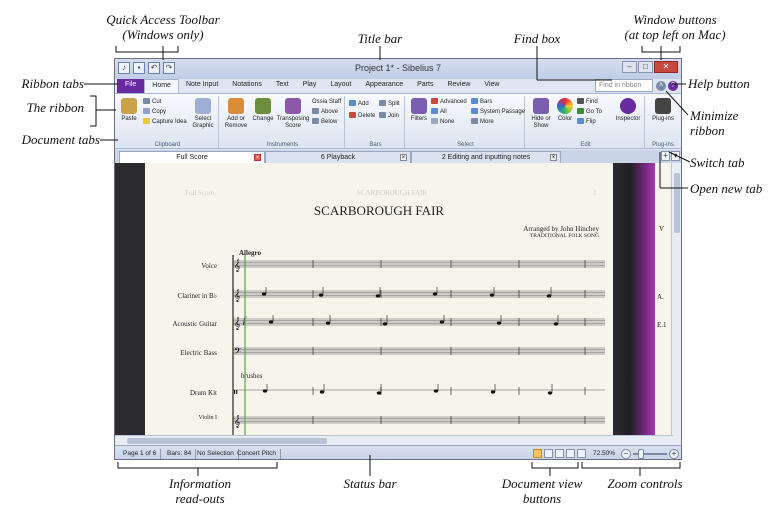 The width and height of the screenshot is (783, 518). What do you see at coordinates (559, 453) in the screenshot?
I see `single-page-view-icon` at bounding box center [559, 453].